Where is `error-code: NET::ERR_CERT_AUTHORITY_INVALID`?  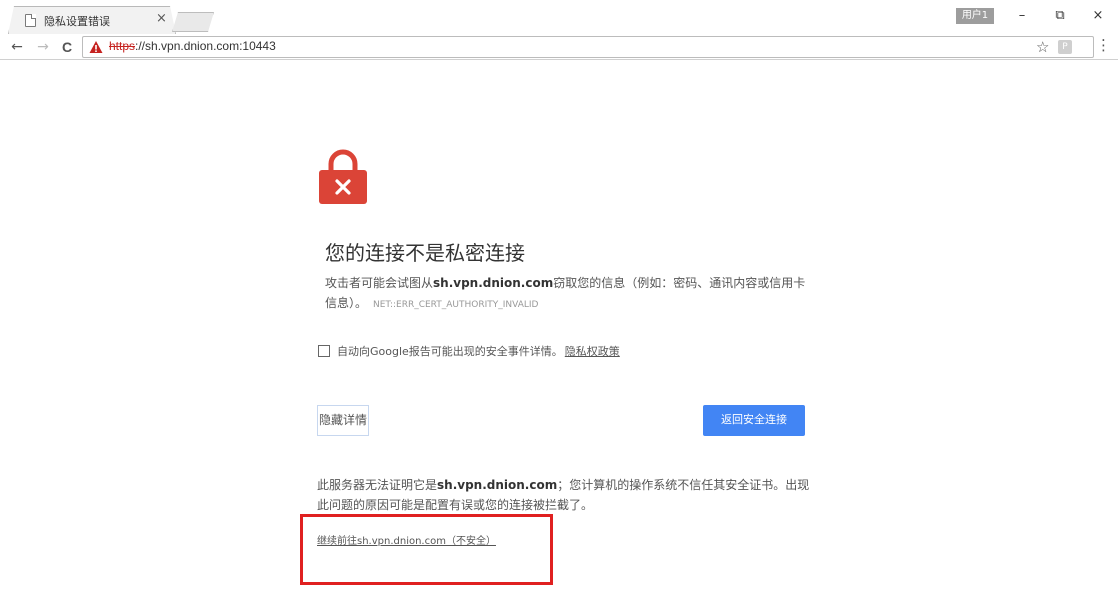 error-code: NET::ERR_CERT_AUTHORITY_INVALID is located at coordinates (456, 305).